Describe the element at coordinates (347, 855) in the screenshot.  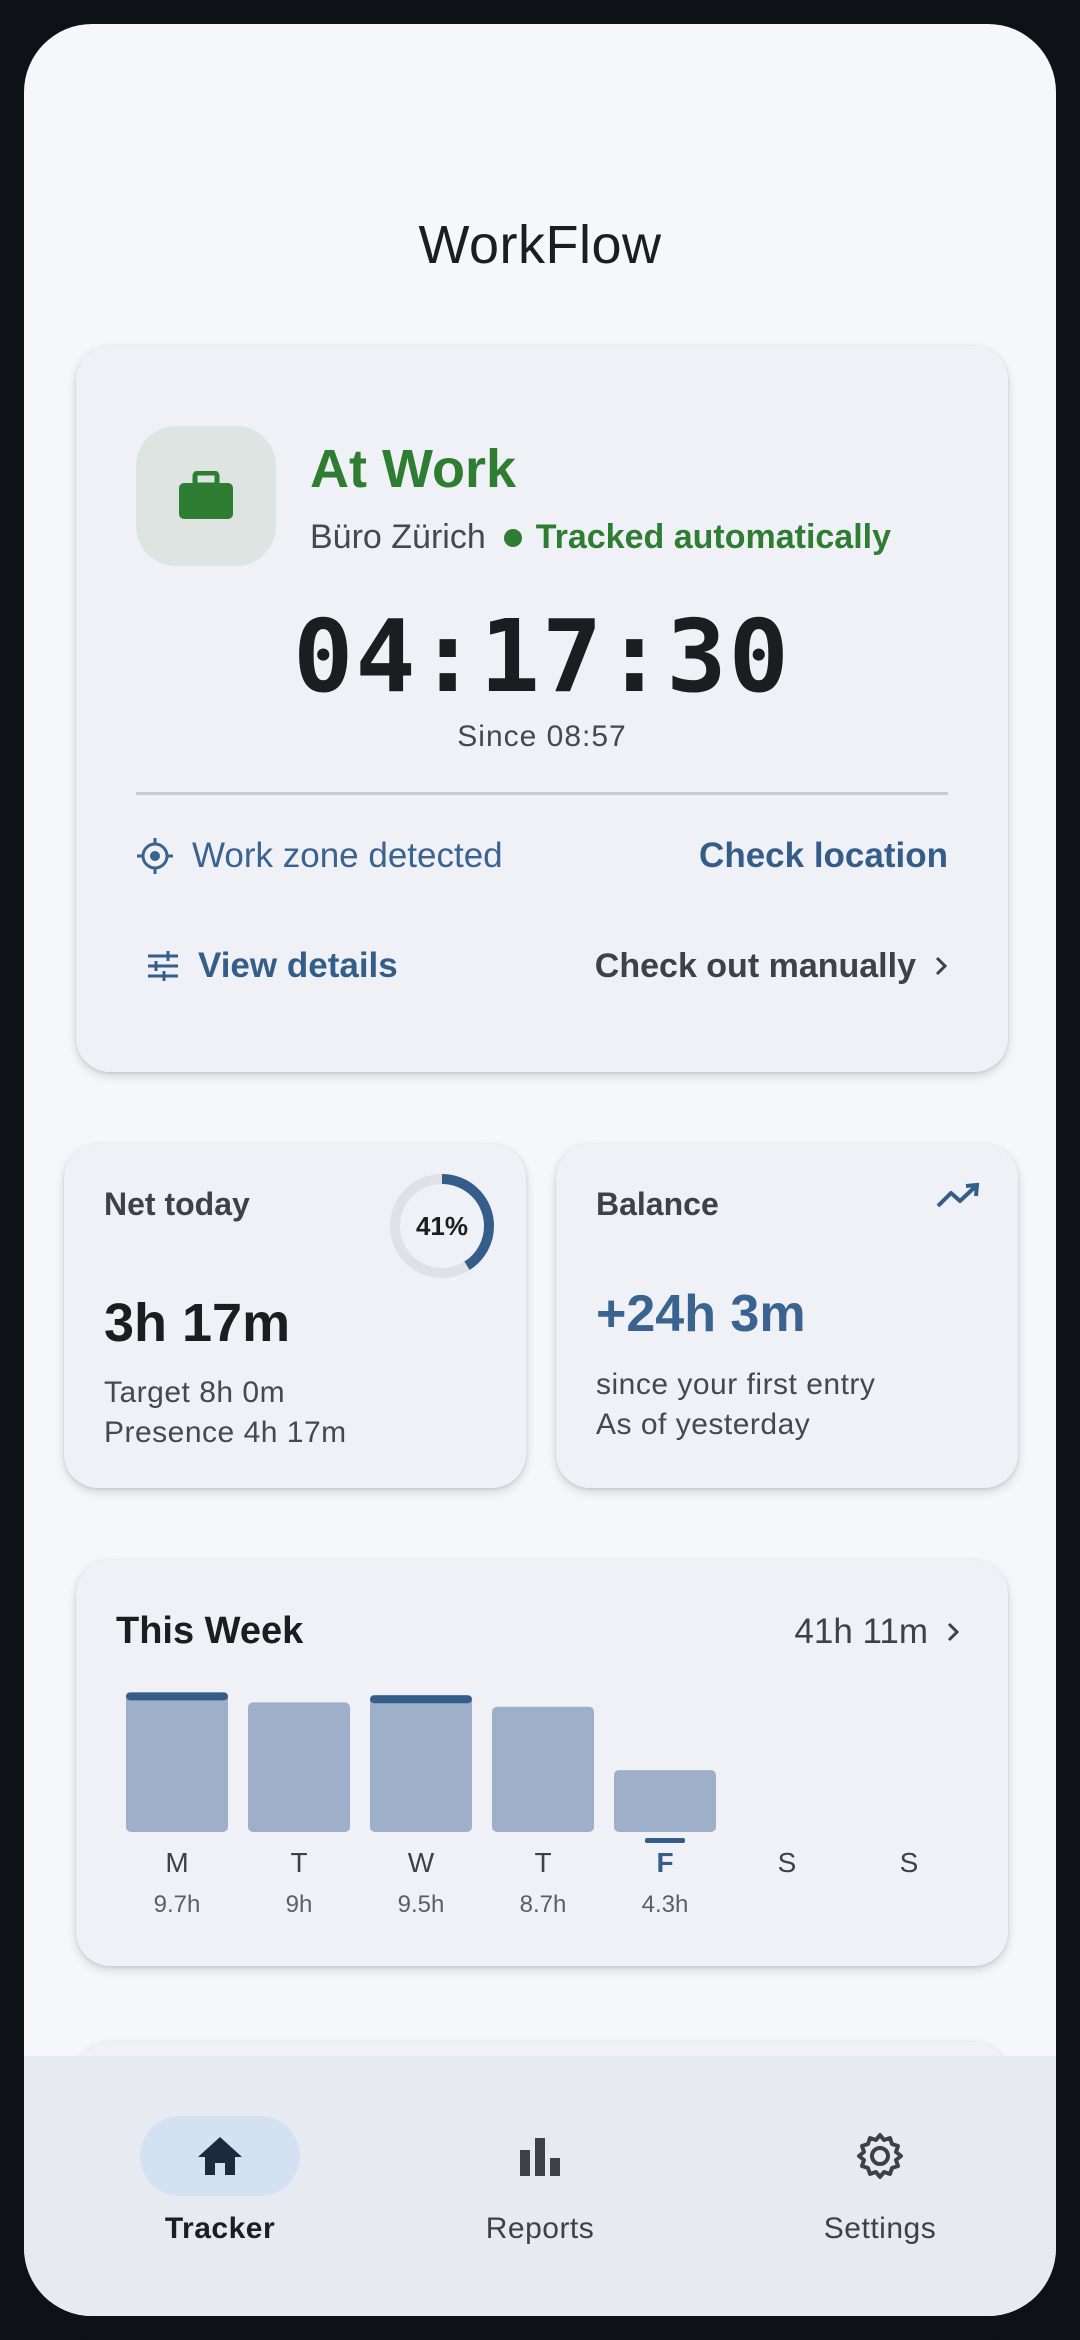
I see `zone-text: Work zone detected` at that location.